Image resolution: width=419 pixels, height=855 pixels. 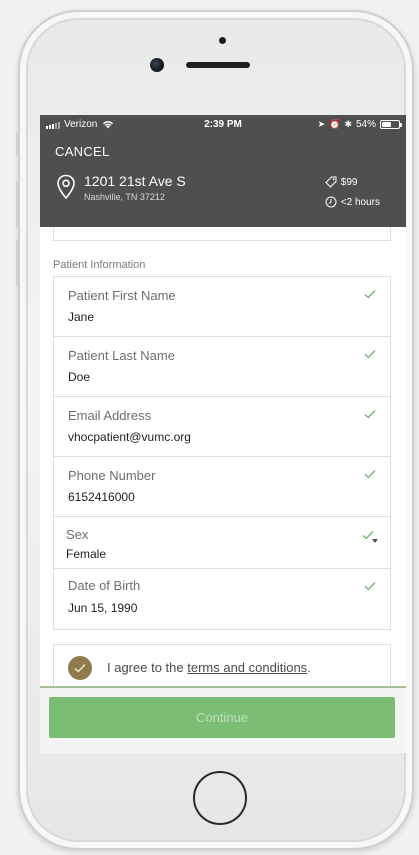 What do you see at coordinates (218, 65) in the screenshot?
I see `earpiece-speaker` at bounding box center [218, 65].